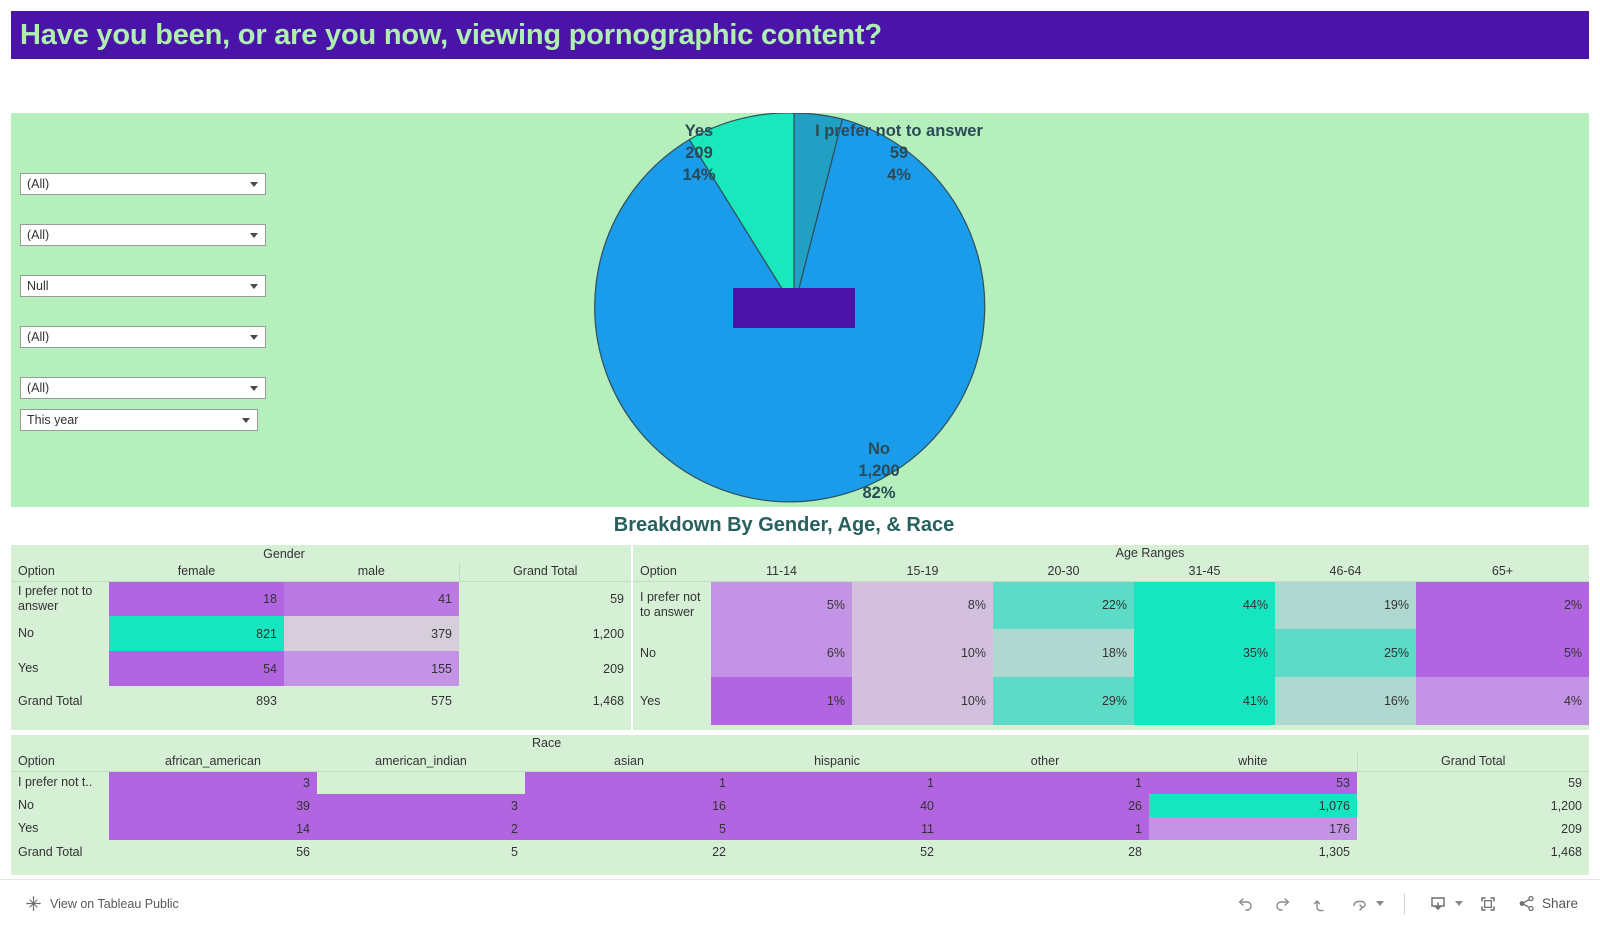  Describe the element at coordinates (1253, 805) in the screenshot. I see `race-cell: 1,076` at that location.